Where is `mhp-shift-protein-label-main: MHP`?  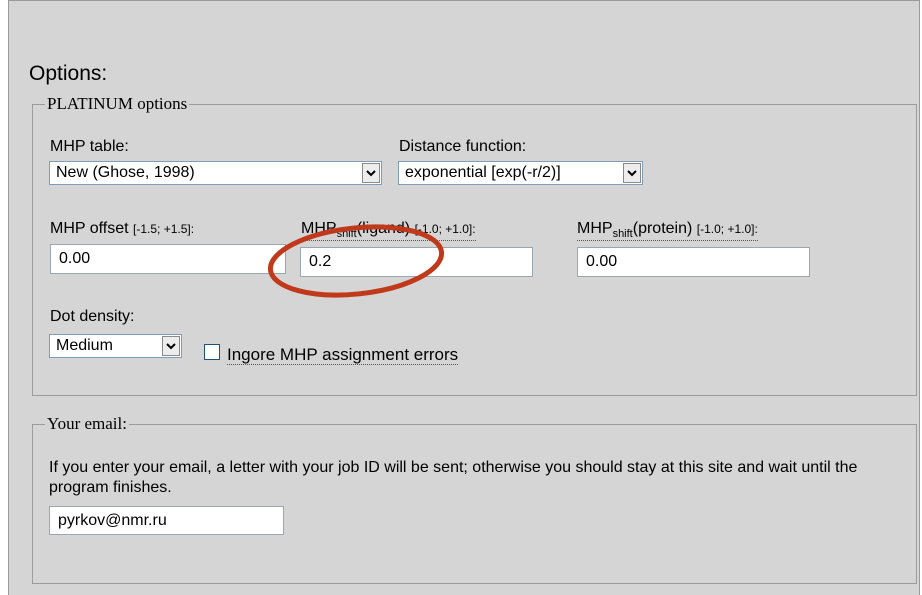
mhp-shift-protein-label-main: MHP is located at coordinates (595, 228).